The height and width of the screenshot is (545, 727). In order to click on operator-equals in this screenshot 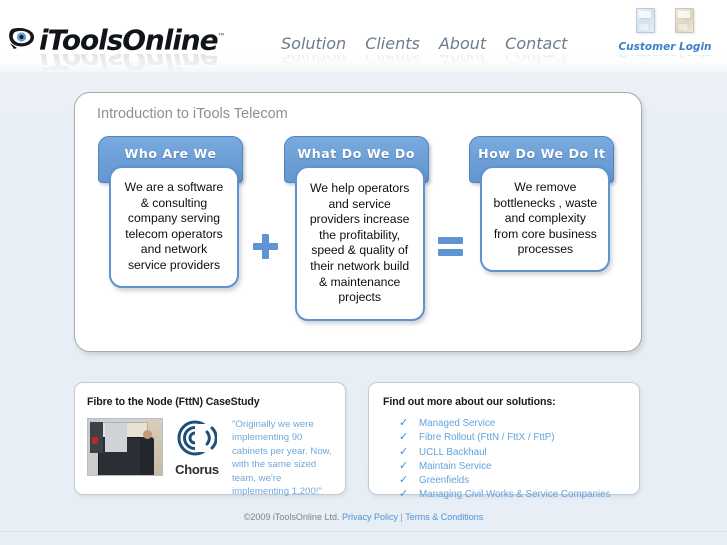, I will do `click(450, 246)`.